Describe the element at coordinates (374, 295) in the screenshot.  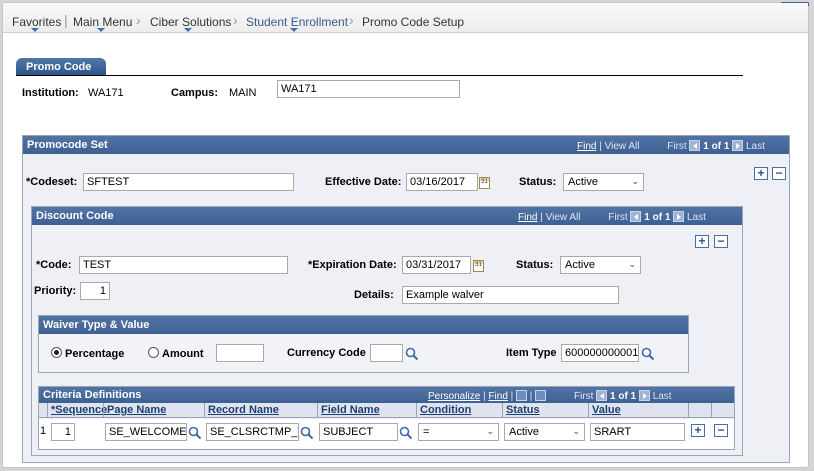
I see `details-label: Details:` at that location.